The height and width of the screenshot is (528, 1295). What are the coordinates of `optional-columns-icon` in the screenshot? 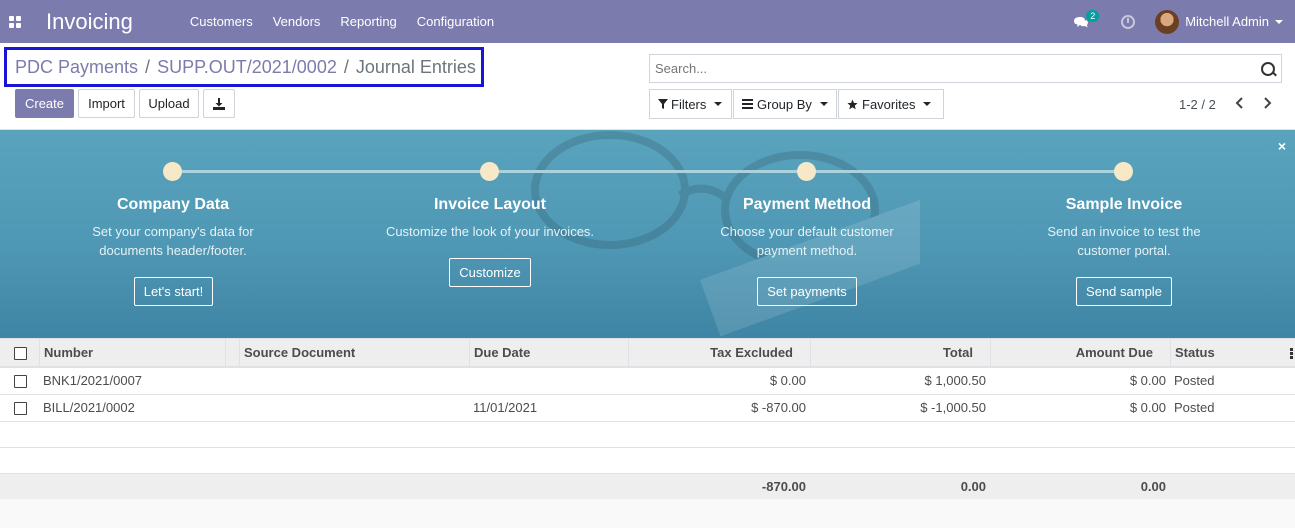 It's located at (1291, 354).